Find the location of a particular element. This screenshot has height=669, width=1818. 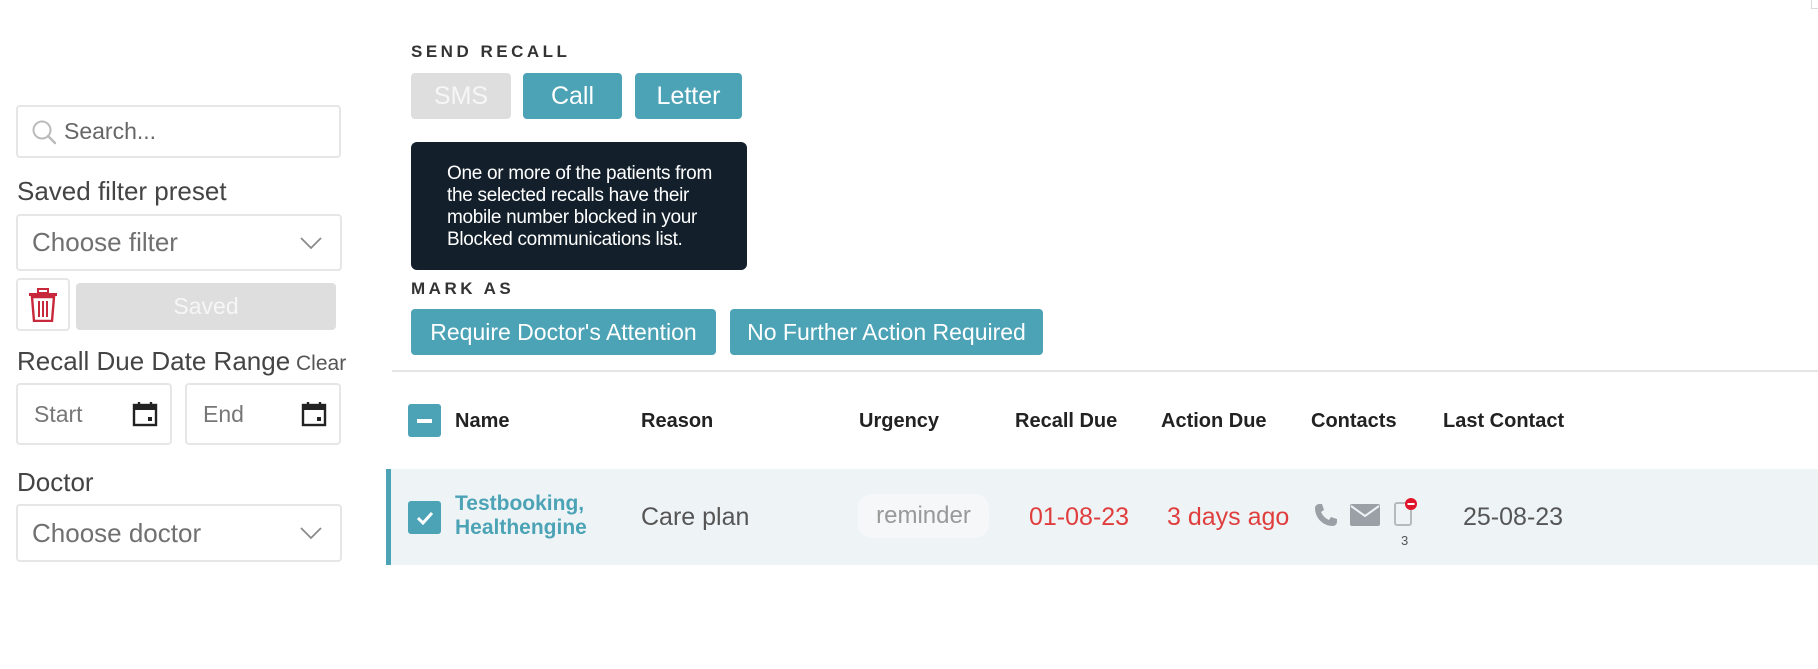

patient-name-link: Testbooking, Healthengine is located at coordinates (521, 516).